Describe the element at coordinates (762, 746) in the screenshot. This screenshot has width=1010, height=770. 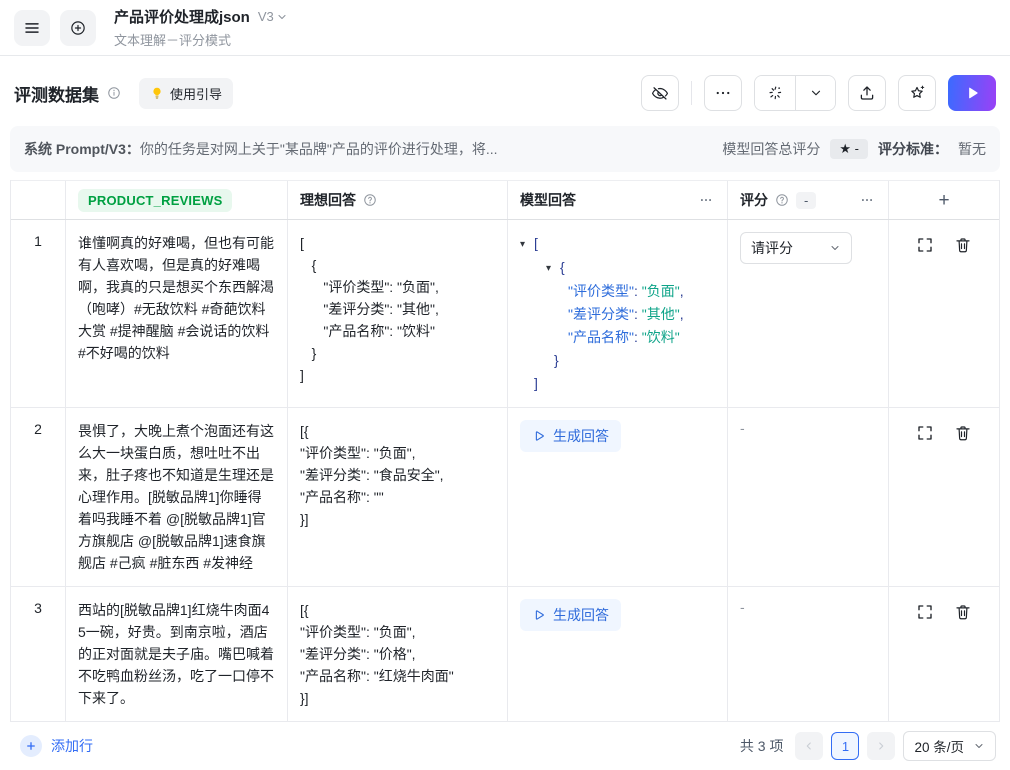
I see `total-count: 共 3 项` at that location.